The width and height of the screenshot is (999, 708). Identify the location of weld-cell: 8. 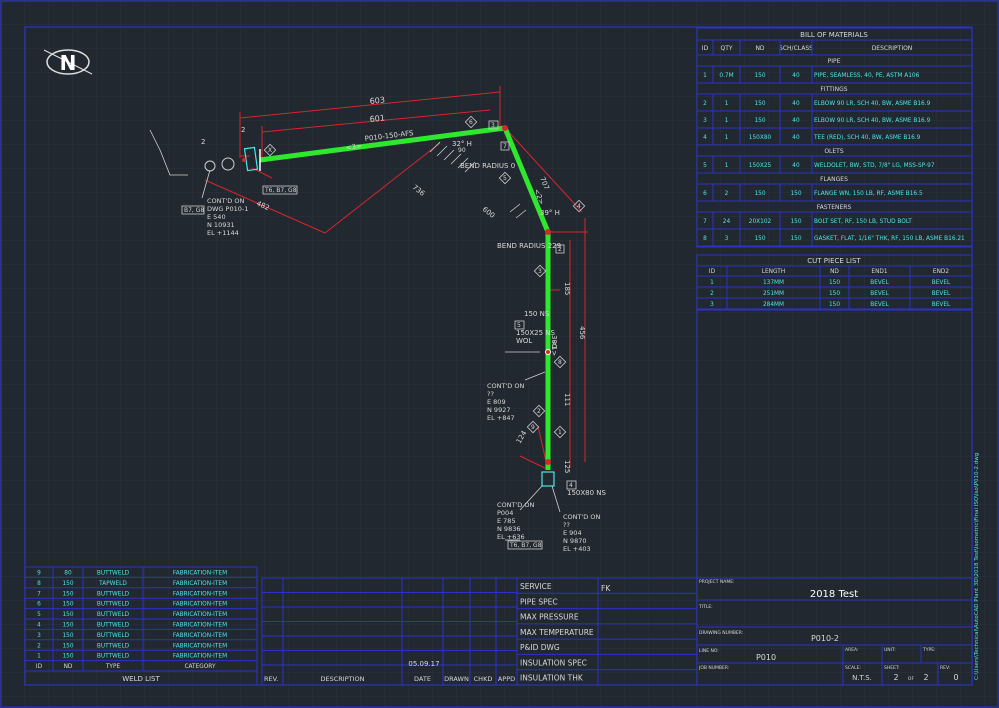
(39, 584).